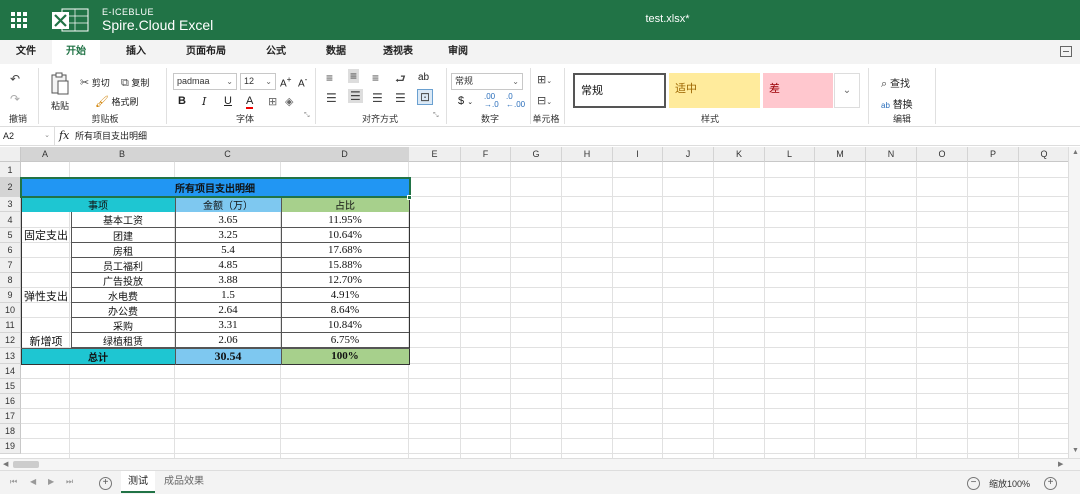  I want to click on column-header: L, so click(790, 154).